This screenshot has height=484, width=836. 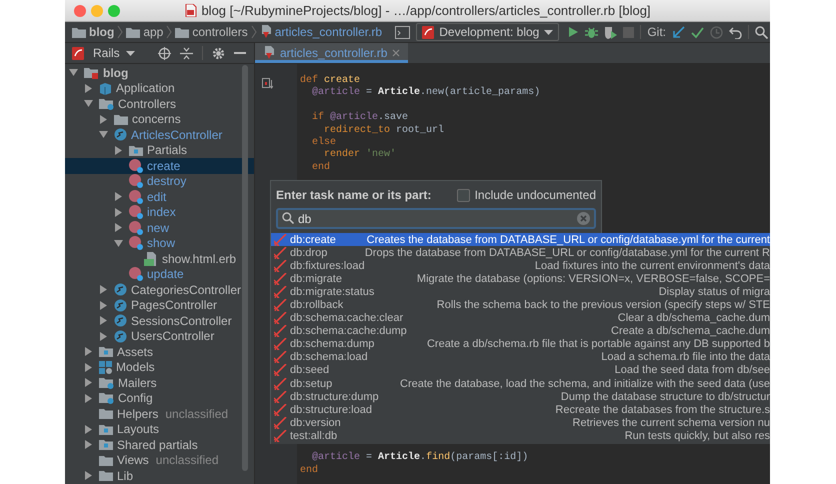 What do you see at coordinates (159, 336) in the screenshot?
I see `tree-item: UsersController` at bounding box center [159, 336].